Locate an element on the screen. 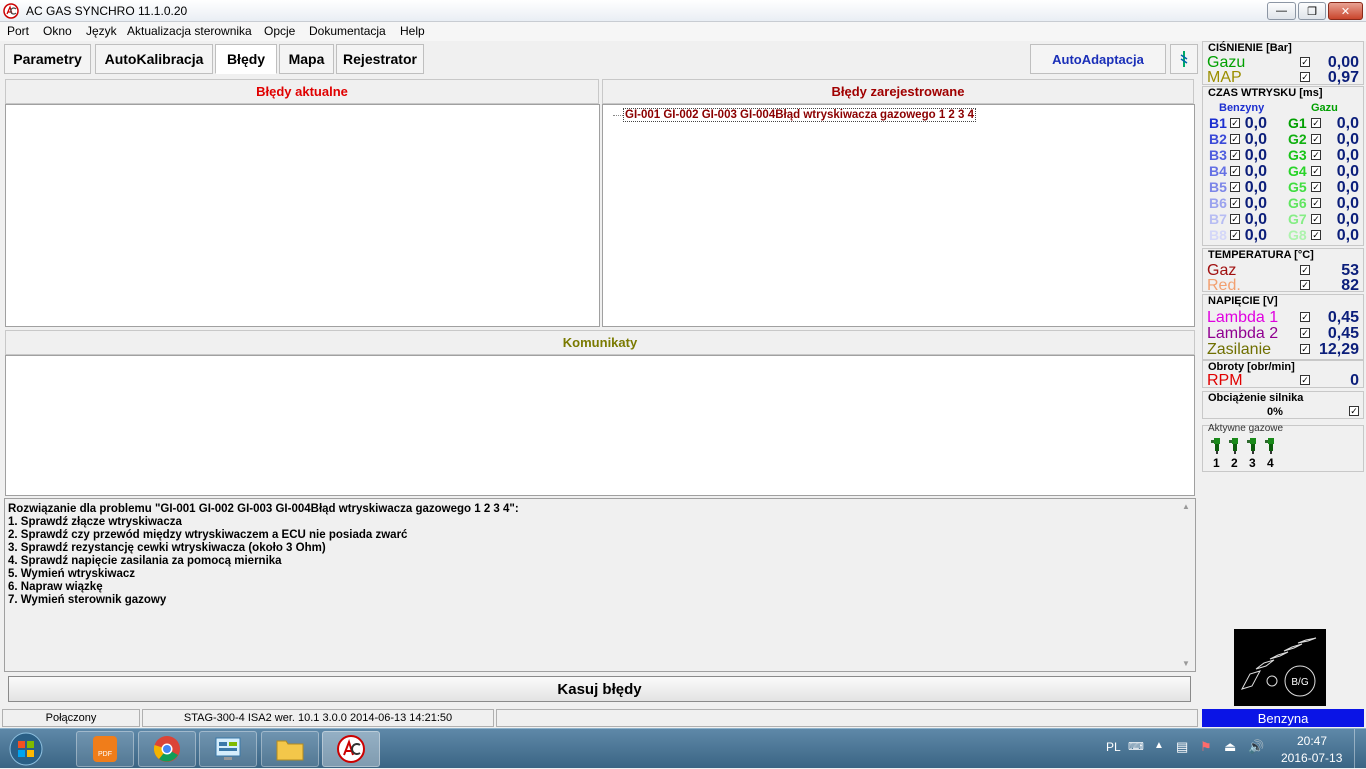  keyboard-icon: ⌨ is located at coordinates (1136, 746).